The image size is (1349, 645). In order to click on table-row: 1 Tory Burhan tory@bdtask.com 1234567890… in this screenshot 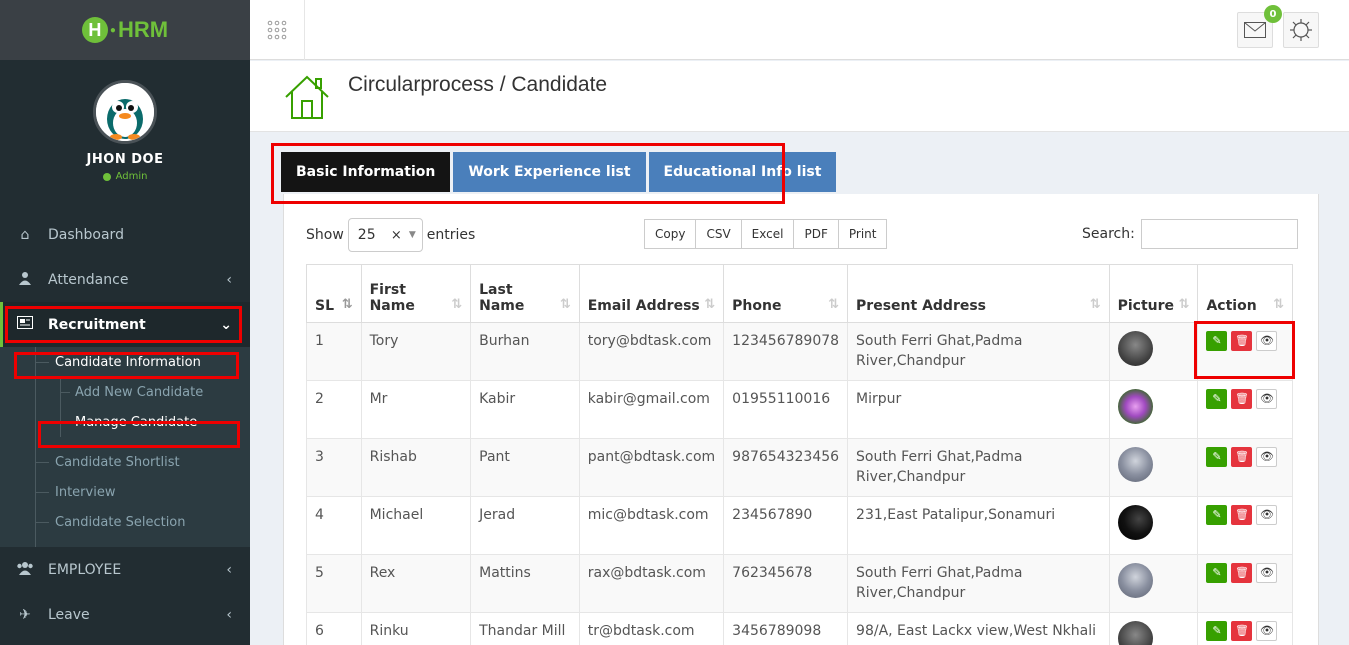, I will do `click(799, 351)`.